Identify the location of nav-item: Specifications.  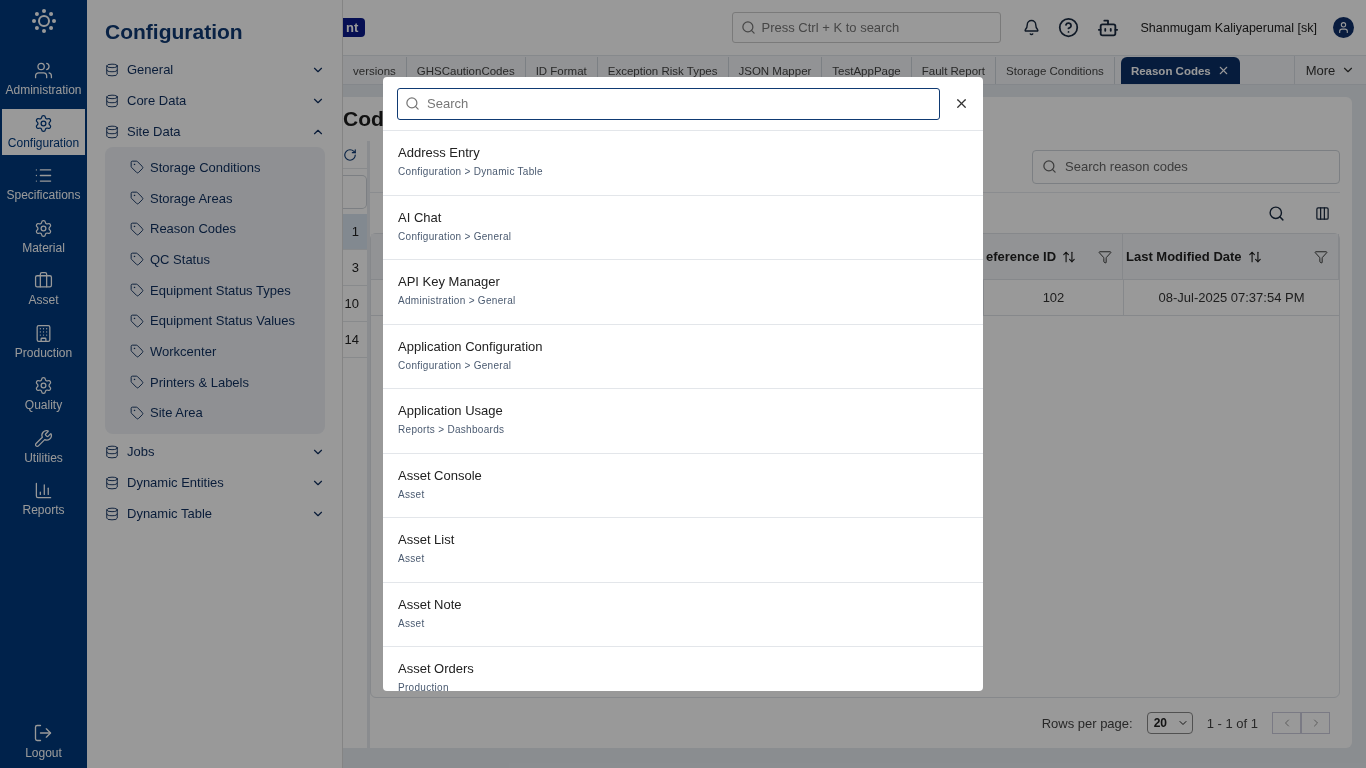
(43, 184).